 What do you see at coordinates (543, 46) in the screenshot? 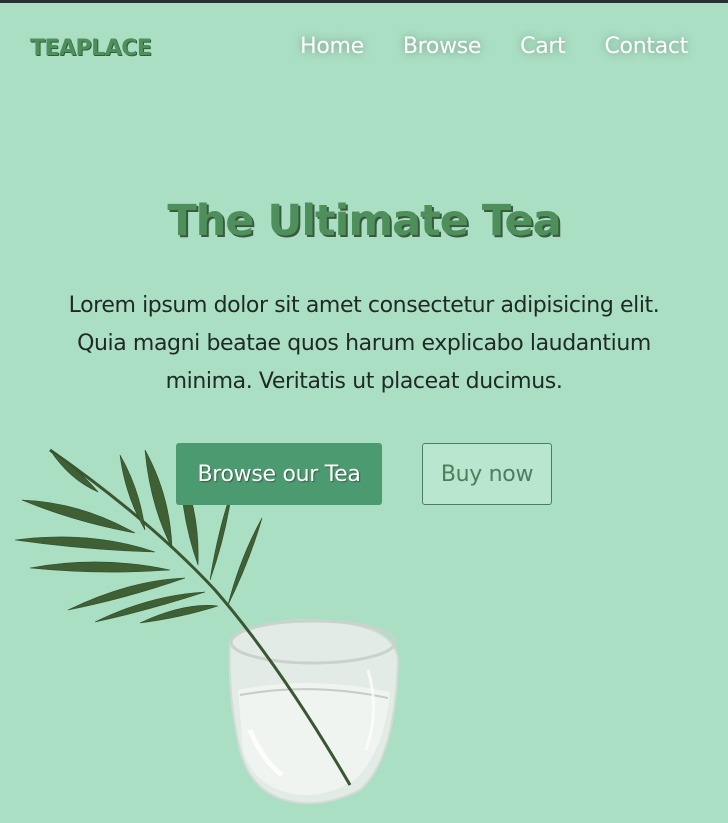
I see `nav-link-cart: Cart` at bounding box center [543, 46].